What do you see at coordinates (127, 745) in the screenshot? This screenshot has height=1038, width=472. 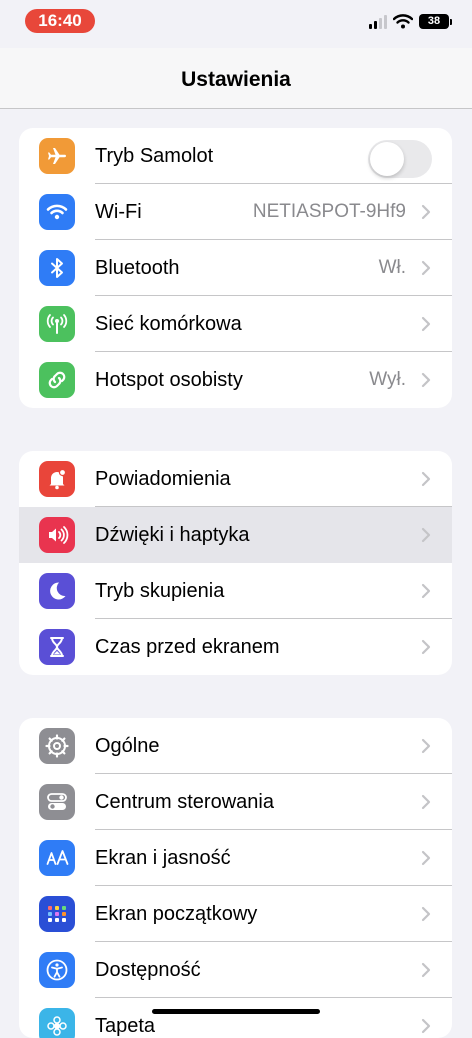 I see `general-label: Ogólne` at bounding box center [127, 745].